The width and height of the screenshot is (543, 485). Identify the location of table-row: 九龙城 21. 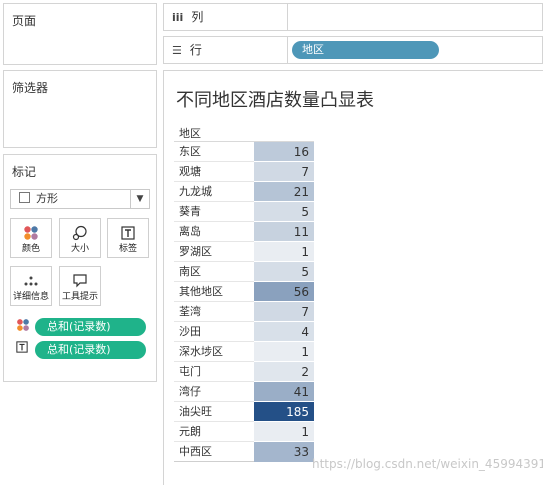
(244, 192).